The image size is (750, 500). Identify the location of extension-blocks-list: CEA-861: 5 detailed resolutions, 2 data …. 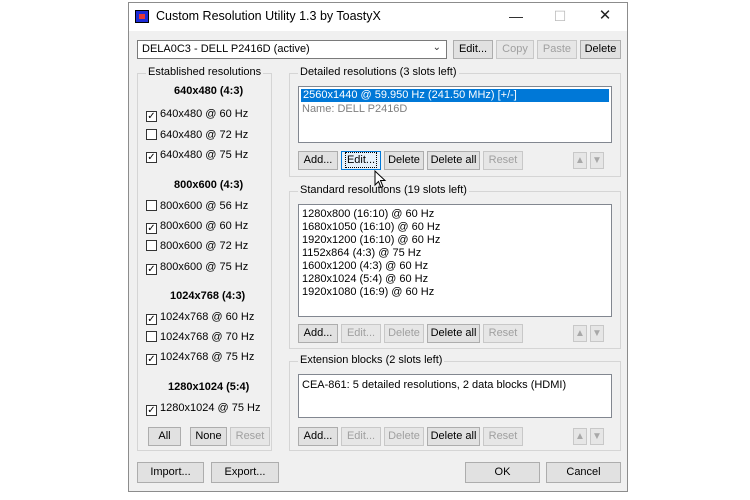
(455, 396).